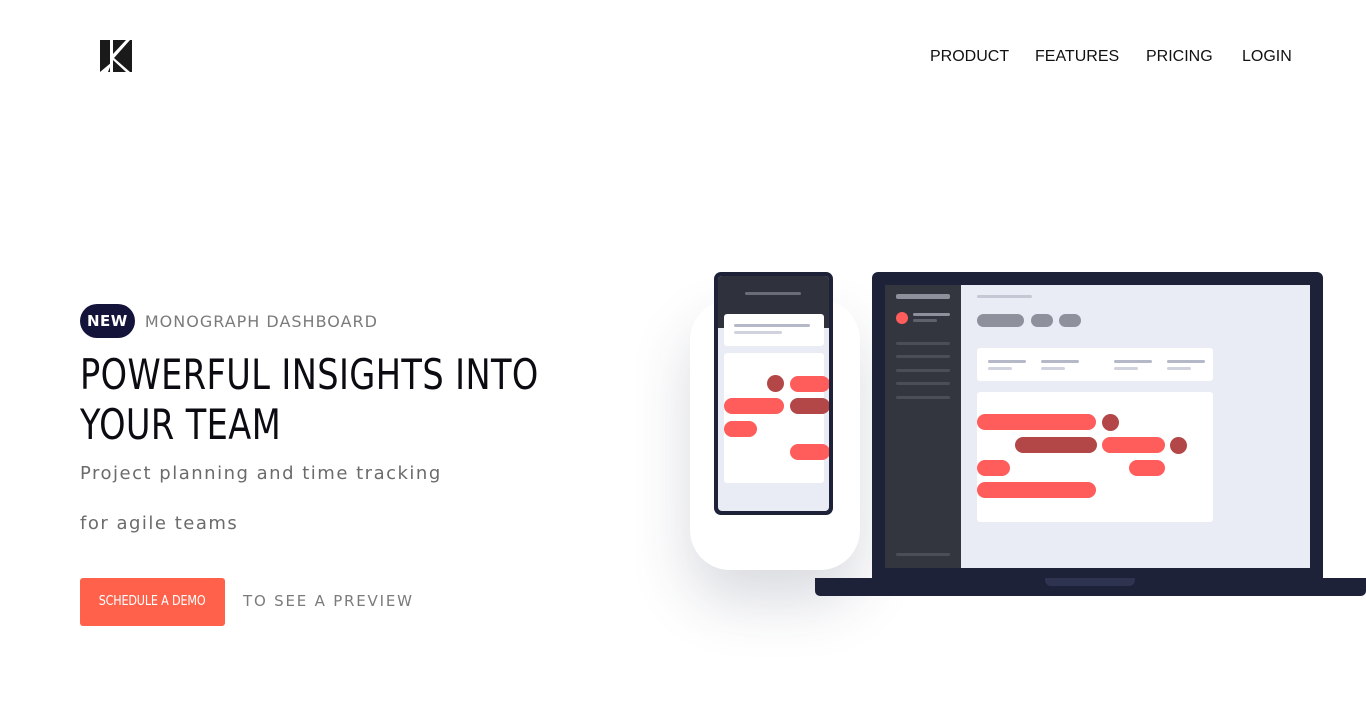 This screenshot has height=707, width=1366. What do you see at coordinates (309, 374) in the screenshot?
I see `headline-line-1: POWERFUL INSIGHTS INTO` at bounding box center [309, 374].